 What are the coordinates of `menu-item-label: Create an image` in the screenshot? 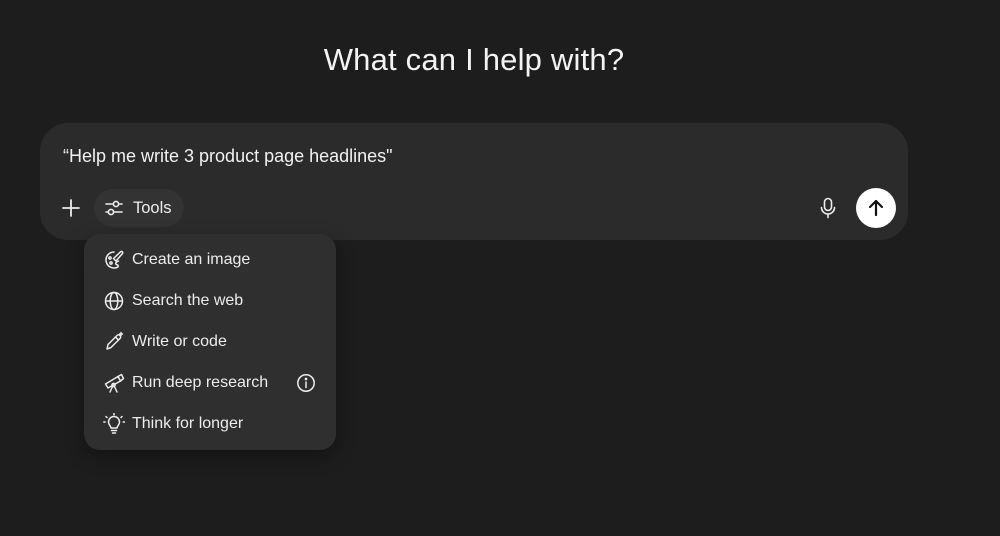 It's located at (191, 259).